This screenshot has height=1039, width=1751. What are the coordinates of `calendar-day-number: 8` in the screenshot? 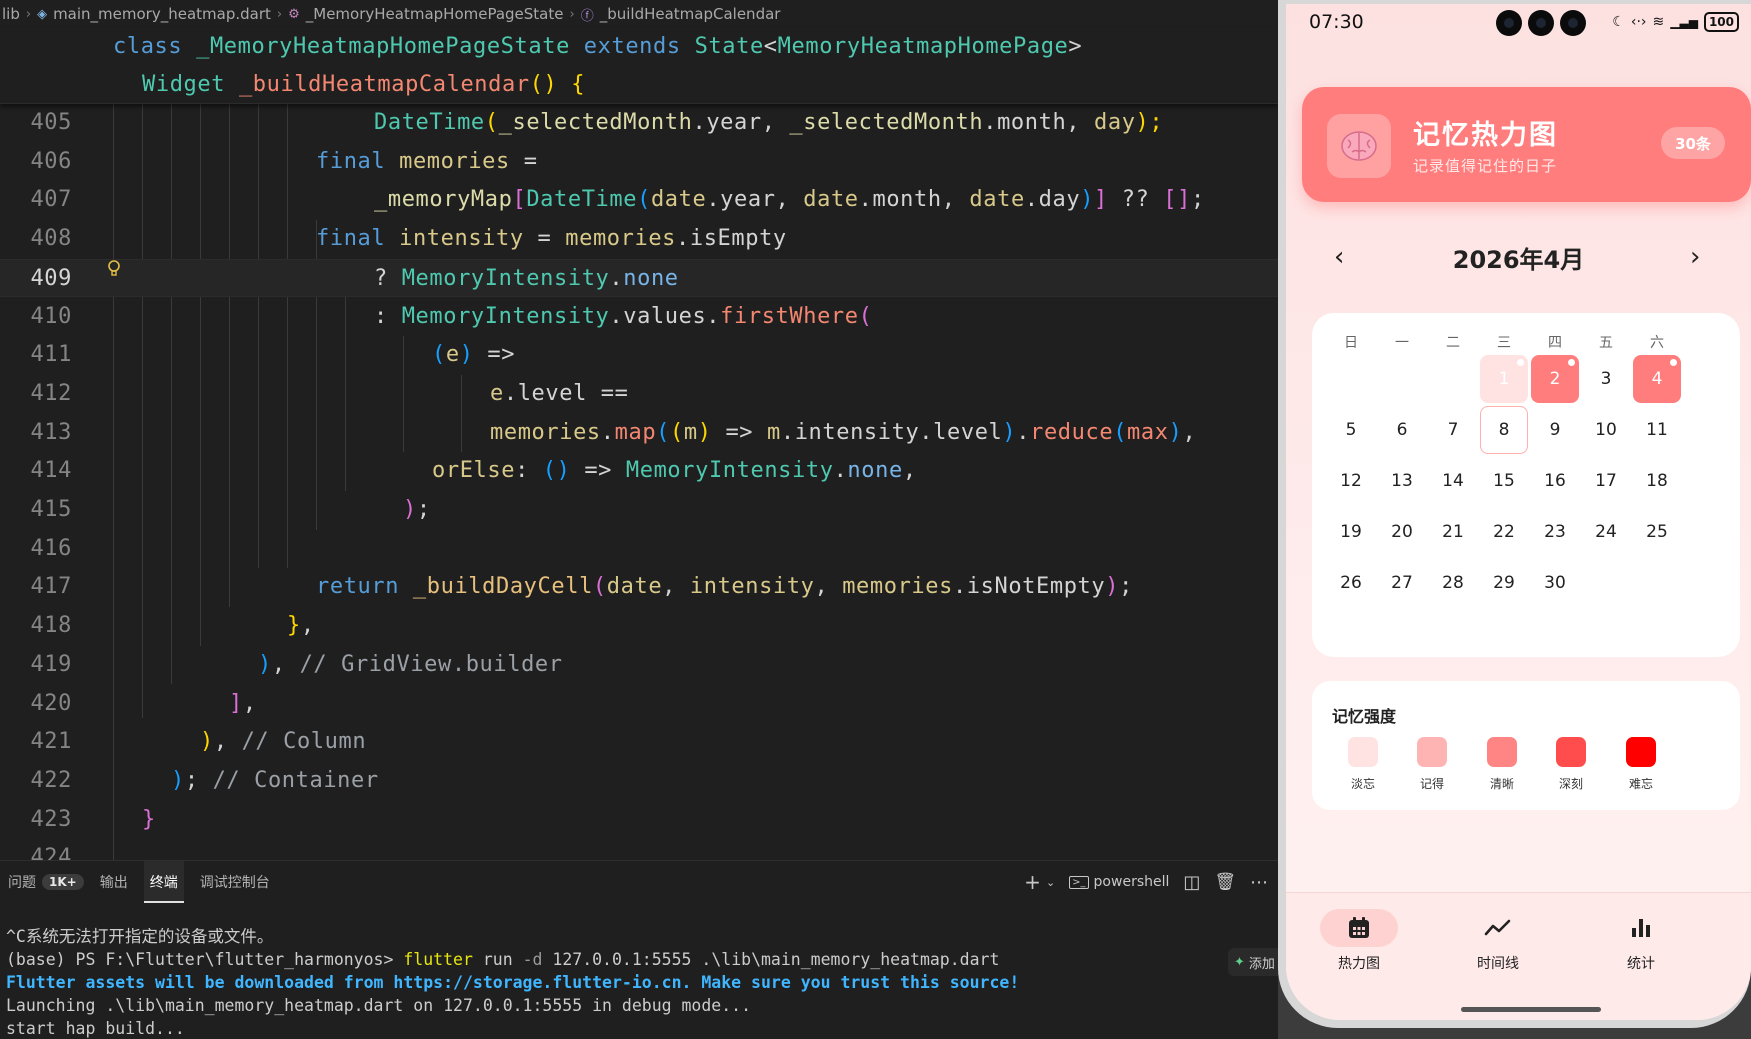 It's located at (1504, 430).